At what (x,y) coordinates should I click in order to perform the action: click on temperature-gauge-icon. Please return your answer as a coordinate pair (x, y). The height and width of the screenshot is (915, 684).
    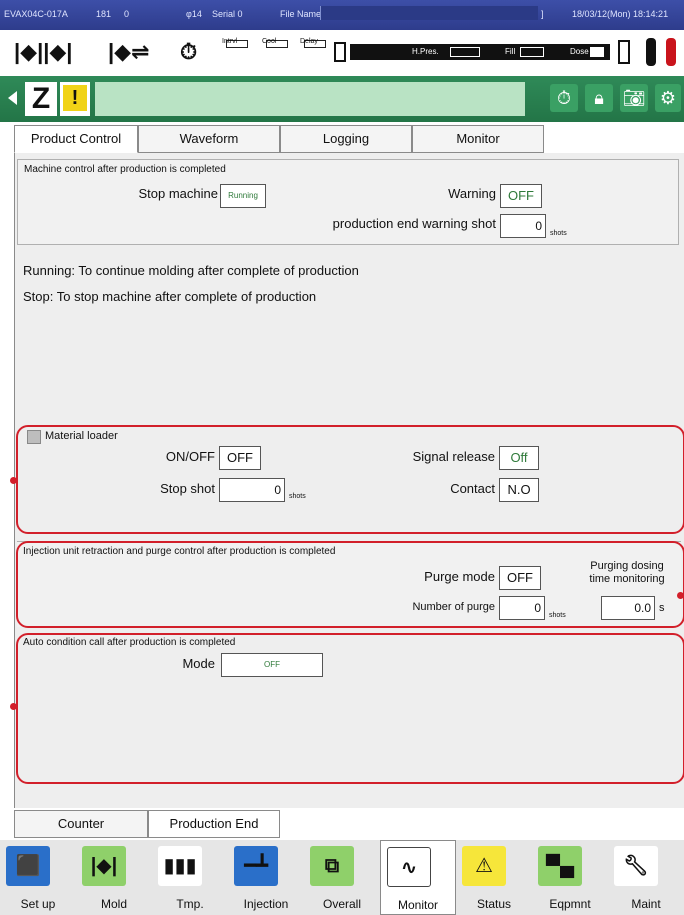
    Looking at the image, I should click on (651, 52).